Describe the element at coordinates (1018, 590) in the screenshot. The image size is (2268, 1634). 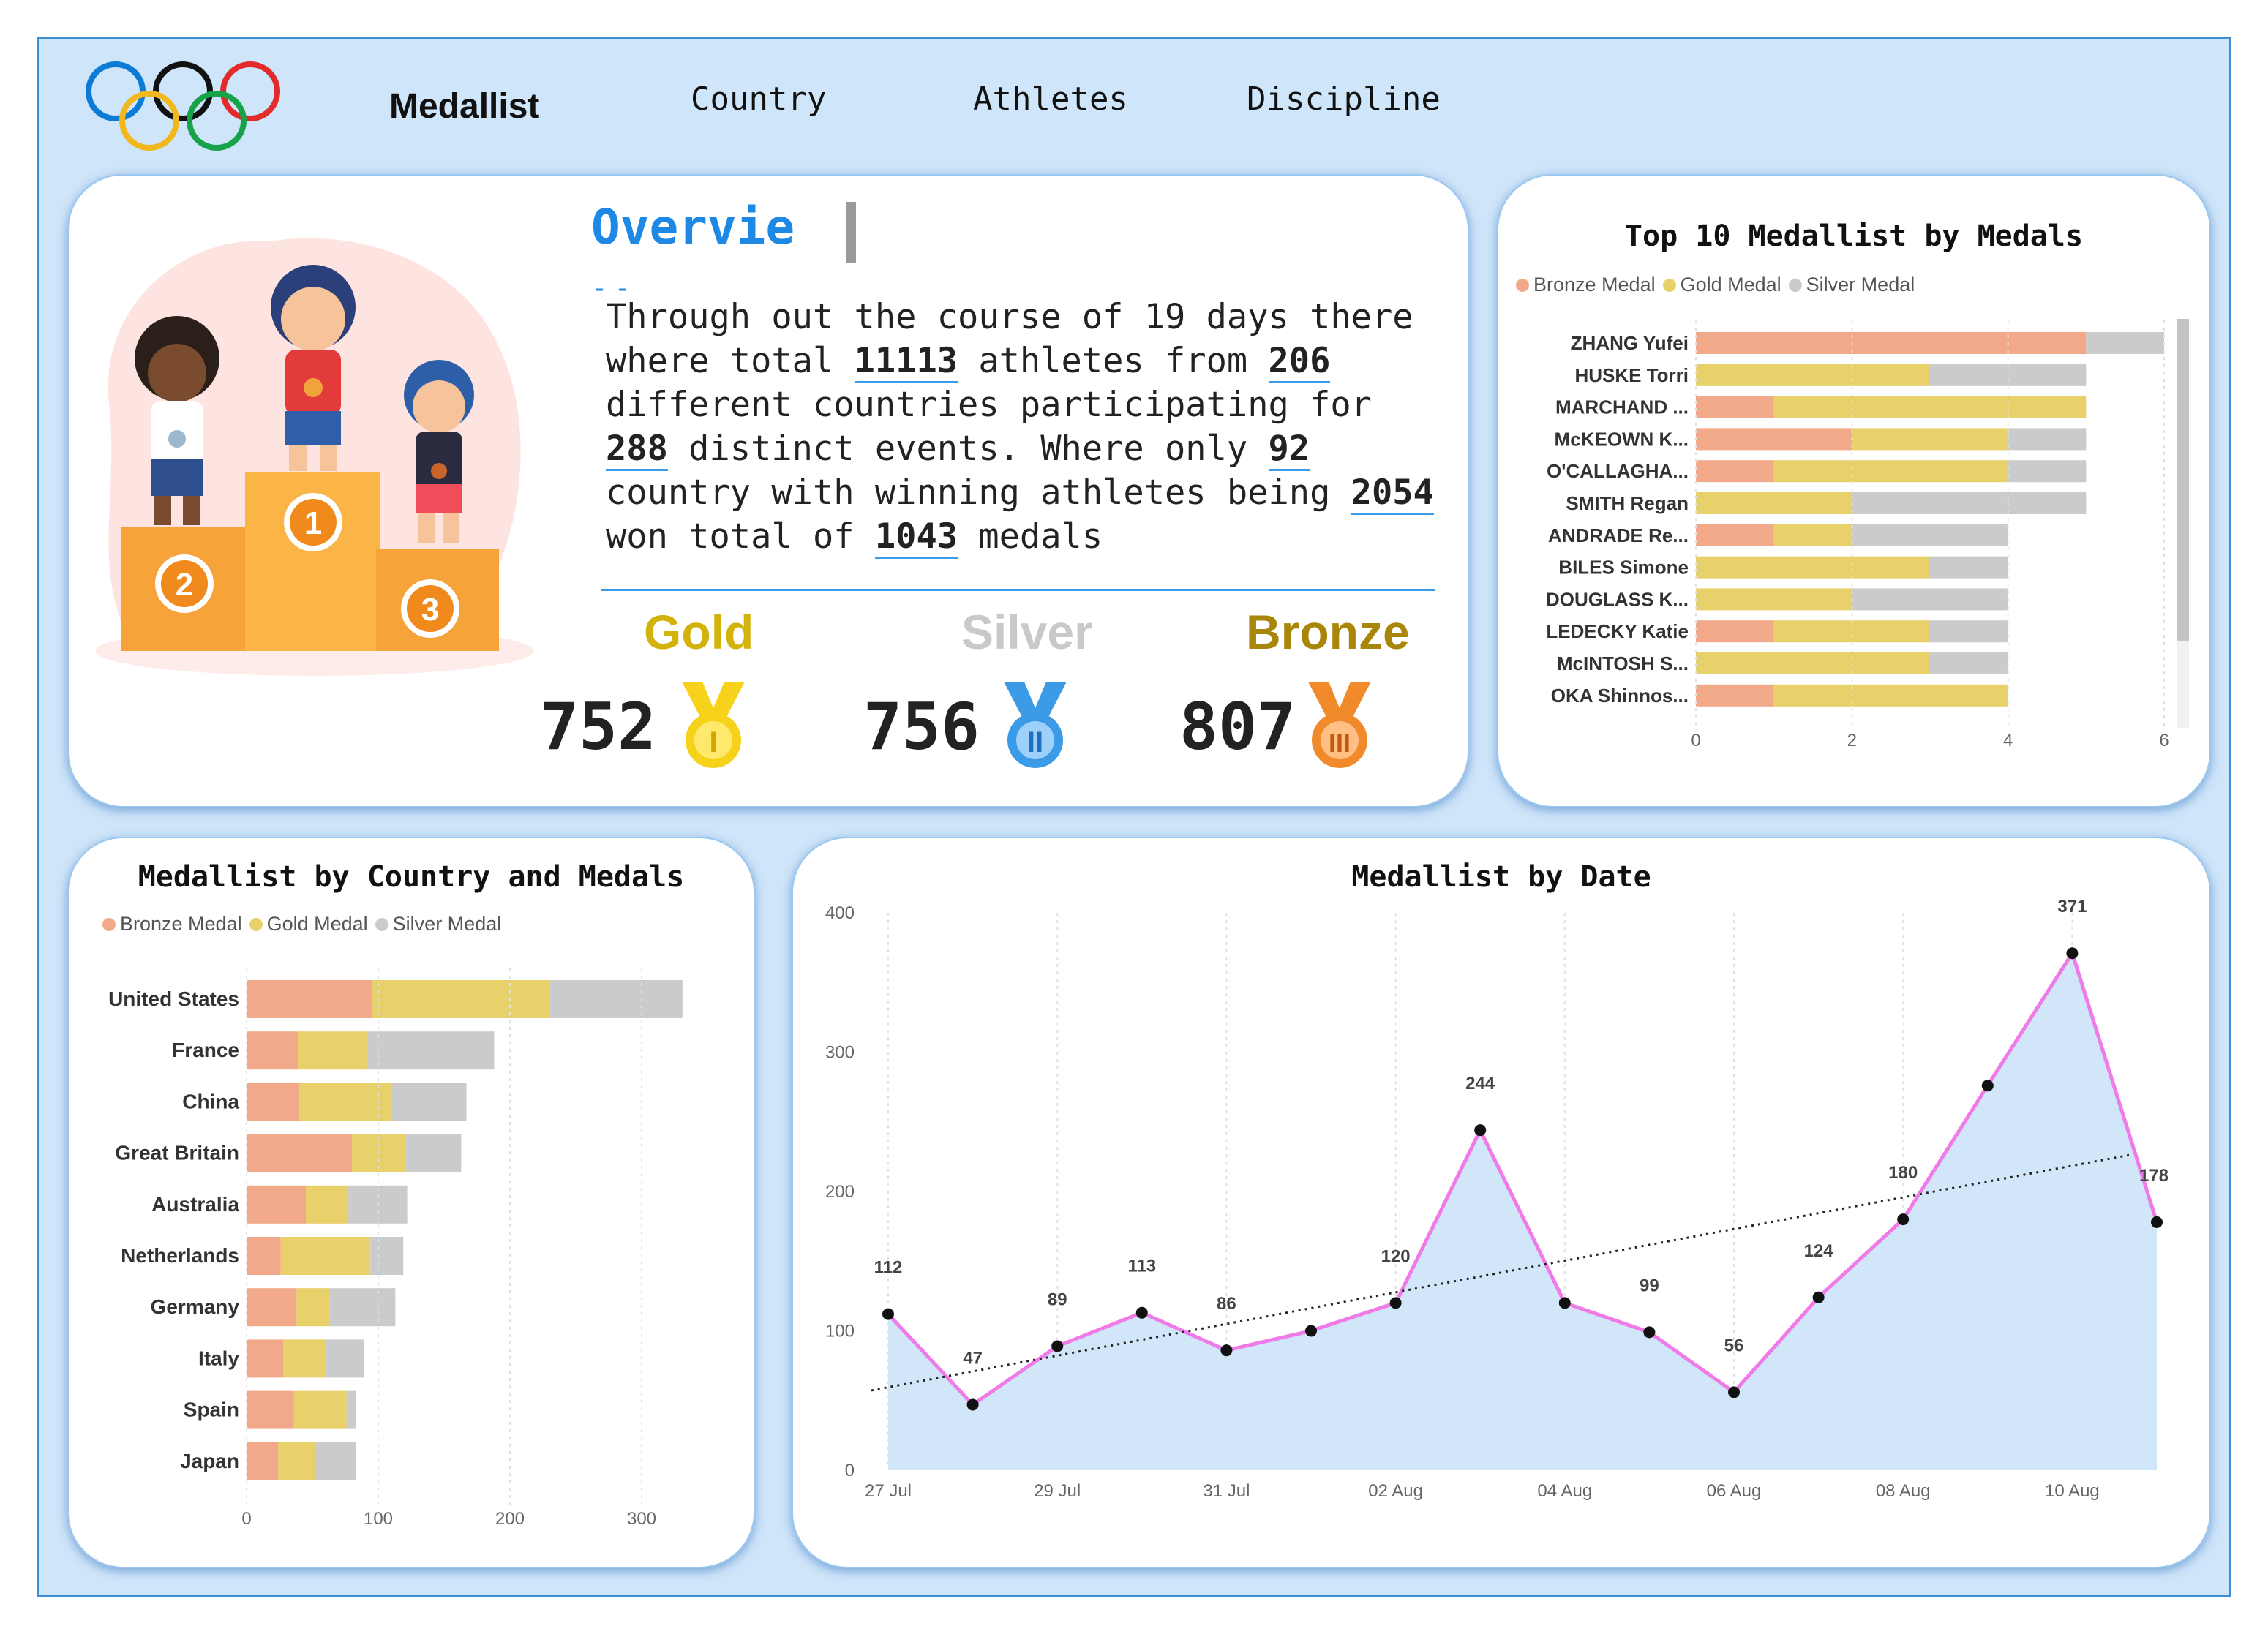
I see `overview-divider` at that location.